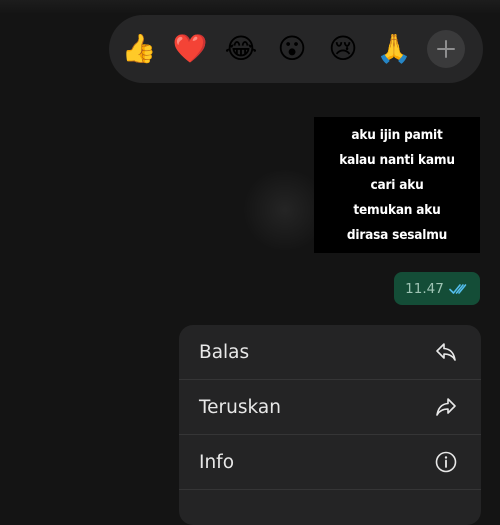 The height and width of the screenshot is (525, 500). Describe the element at coordinates (224, 352) in the screenshot. I see `menu-item-label: Balas` at that location.